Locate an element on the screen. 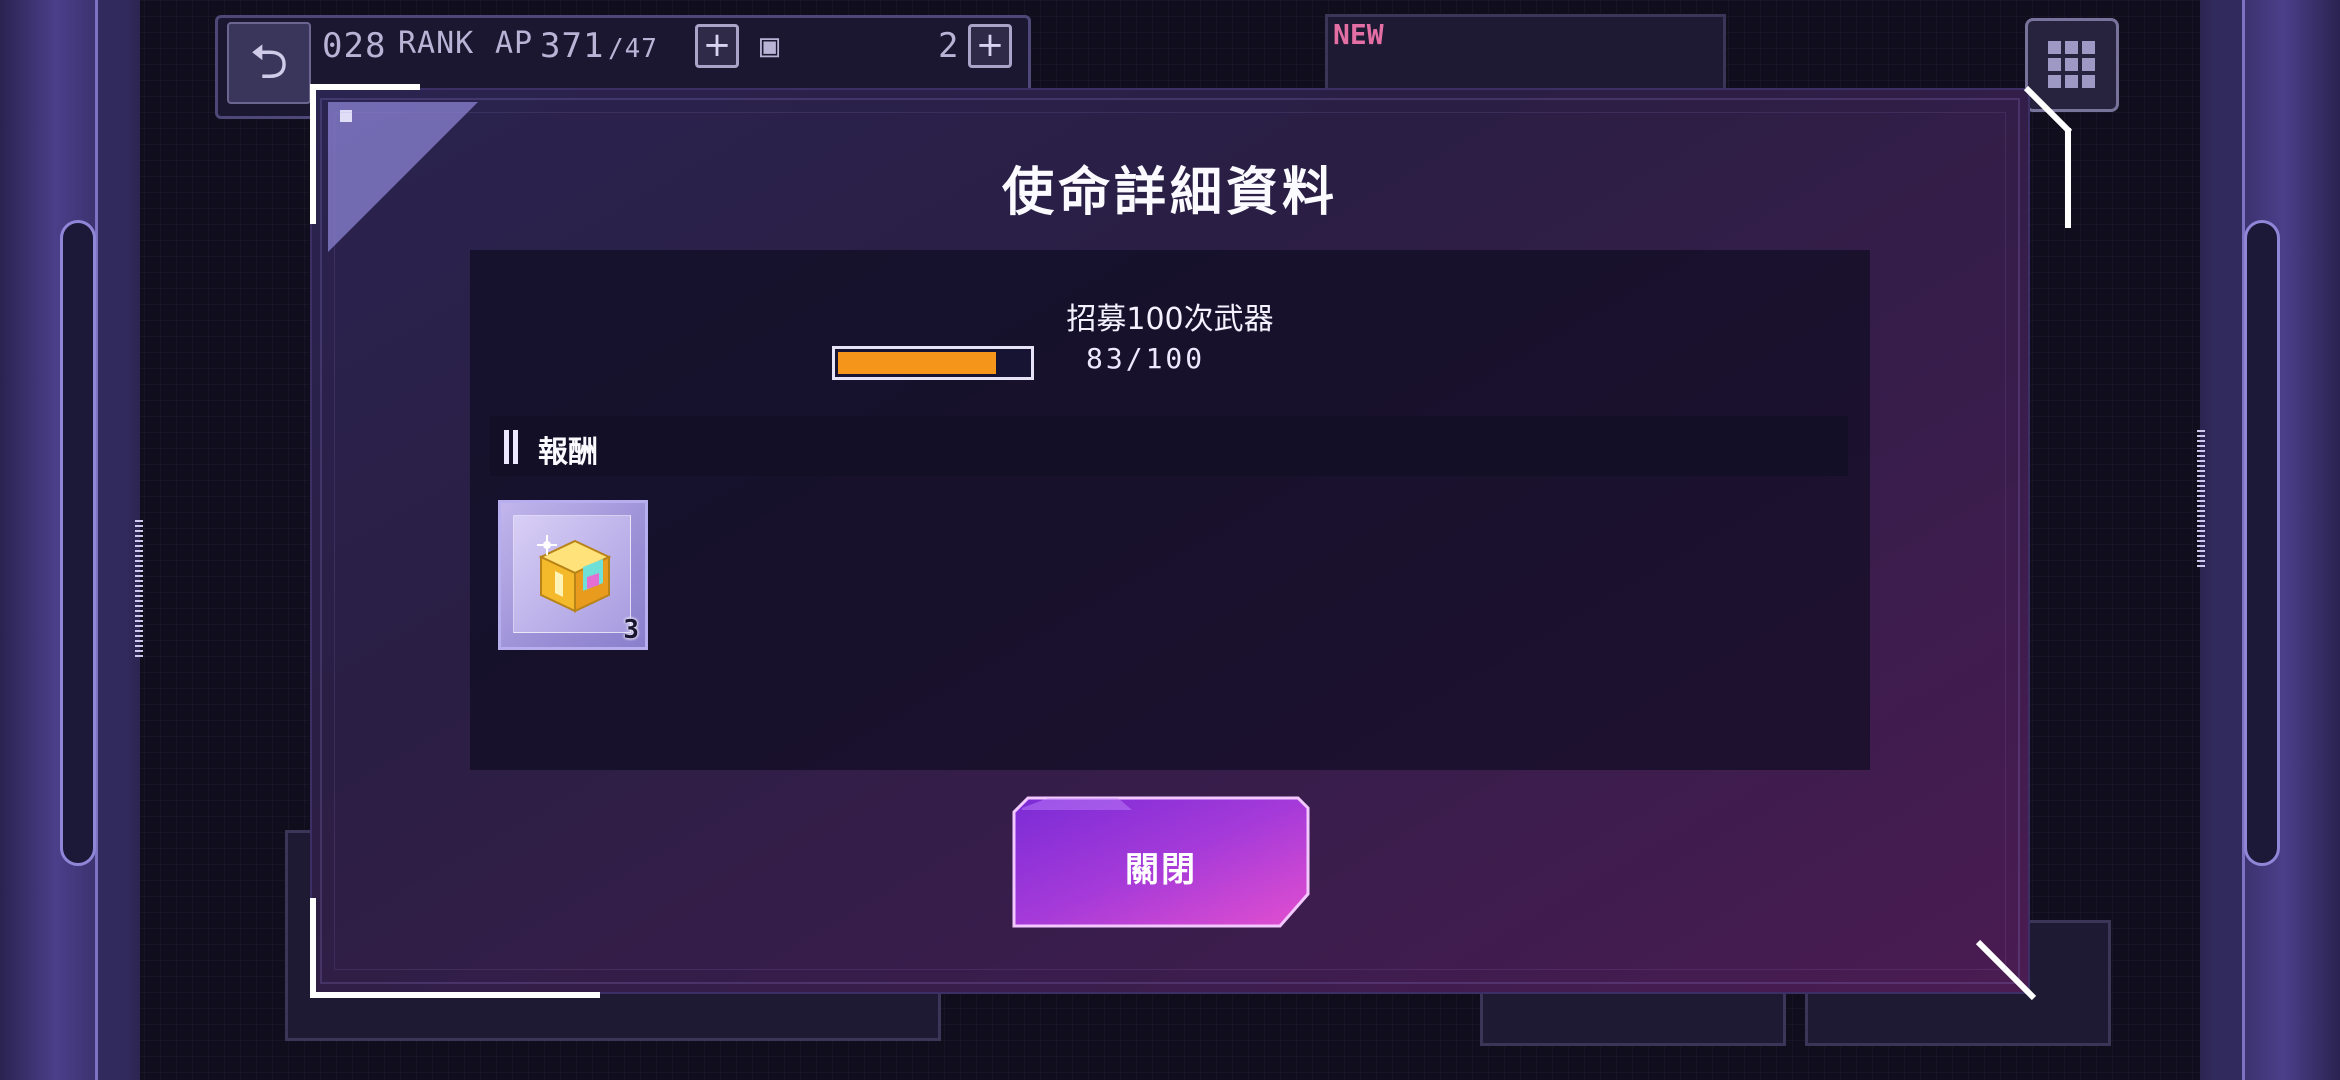 The width and height of the screenshot is (2340, 1080). reward-label: 報酬 is located at coordinates (568, 452).